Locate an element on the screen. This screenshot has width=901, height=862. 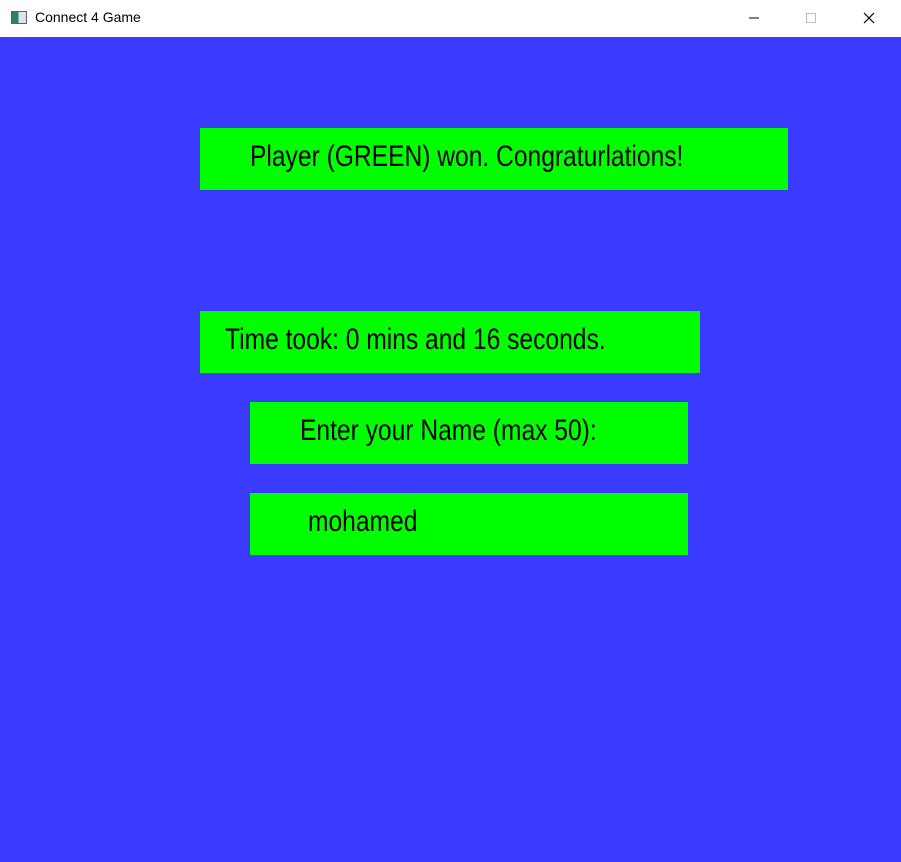
minimize-icon is located at coordinates (754, 18).